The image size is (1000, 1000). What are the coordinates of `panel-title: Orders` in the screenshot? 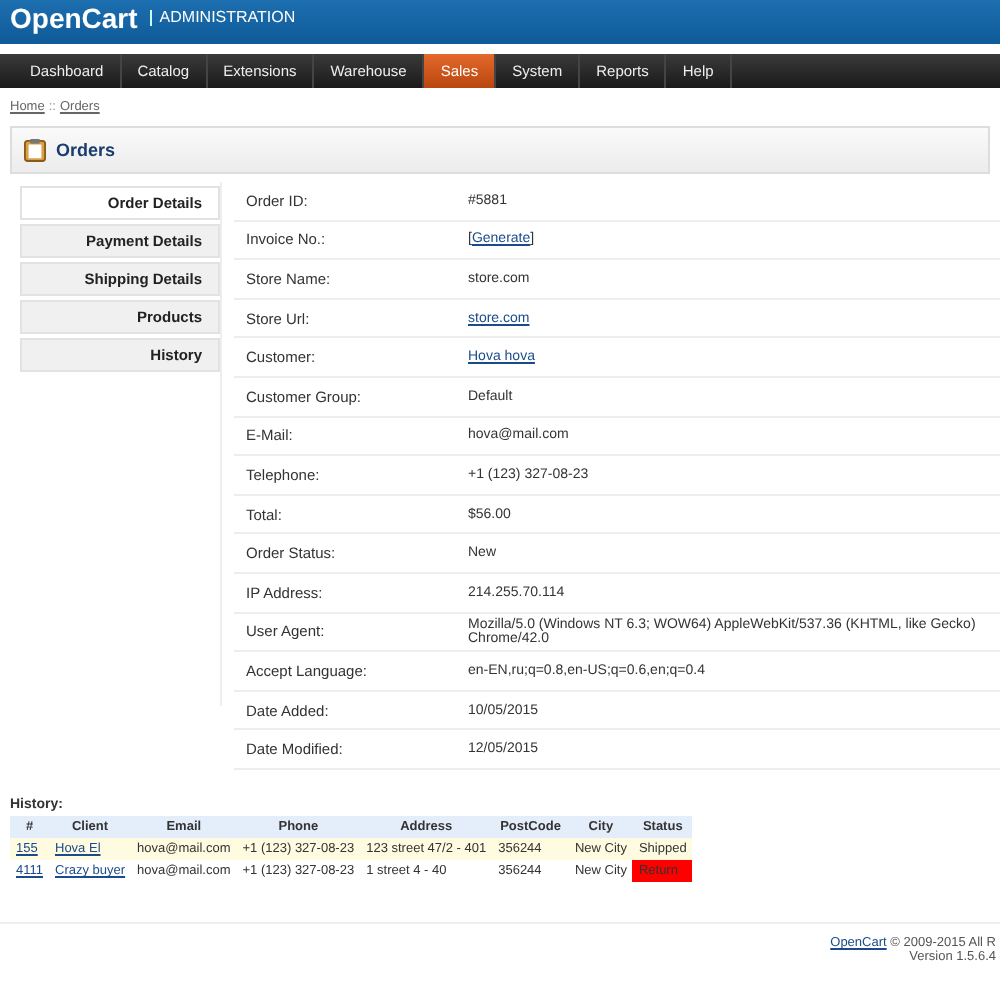 It's located at (86, 150).